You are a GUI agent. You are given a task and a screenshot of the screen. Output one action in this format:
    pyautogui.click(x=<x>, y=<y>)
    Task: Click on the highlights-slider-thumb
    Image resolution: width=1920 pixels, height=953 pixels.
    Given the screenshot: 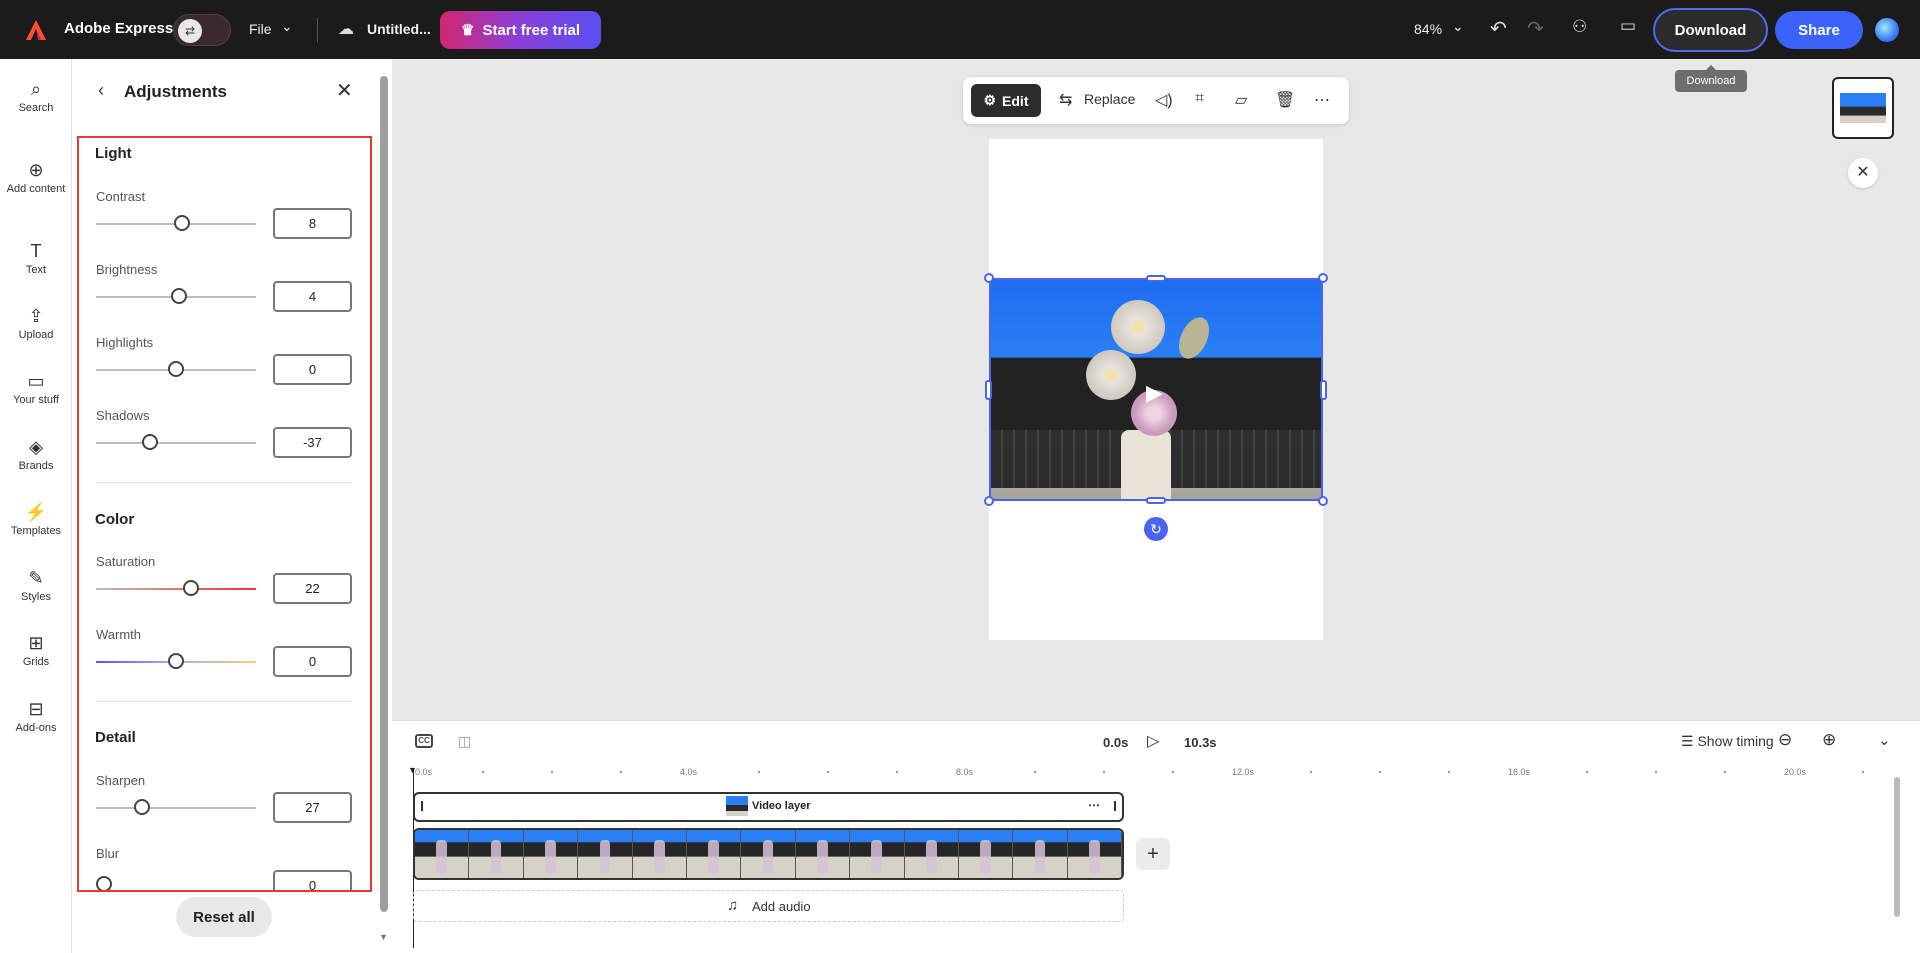 What is the action you would take?
    pyautogui.click(x=176, y=369)
    